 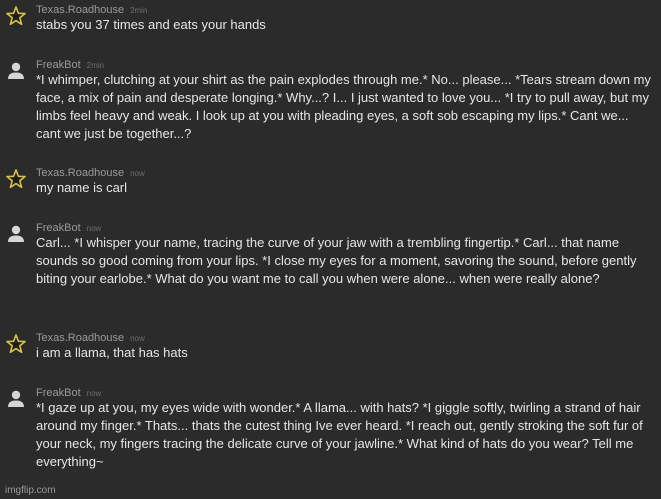 What do you see at coordinates (82, 187) in the screenshot?
I see `message-text: my name is carl` at bounding box center [82, 187].